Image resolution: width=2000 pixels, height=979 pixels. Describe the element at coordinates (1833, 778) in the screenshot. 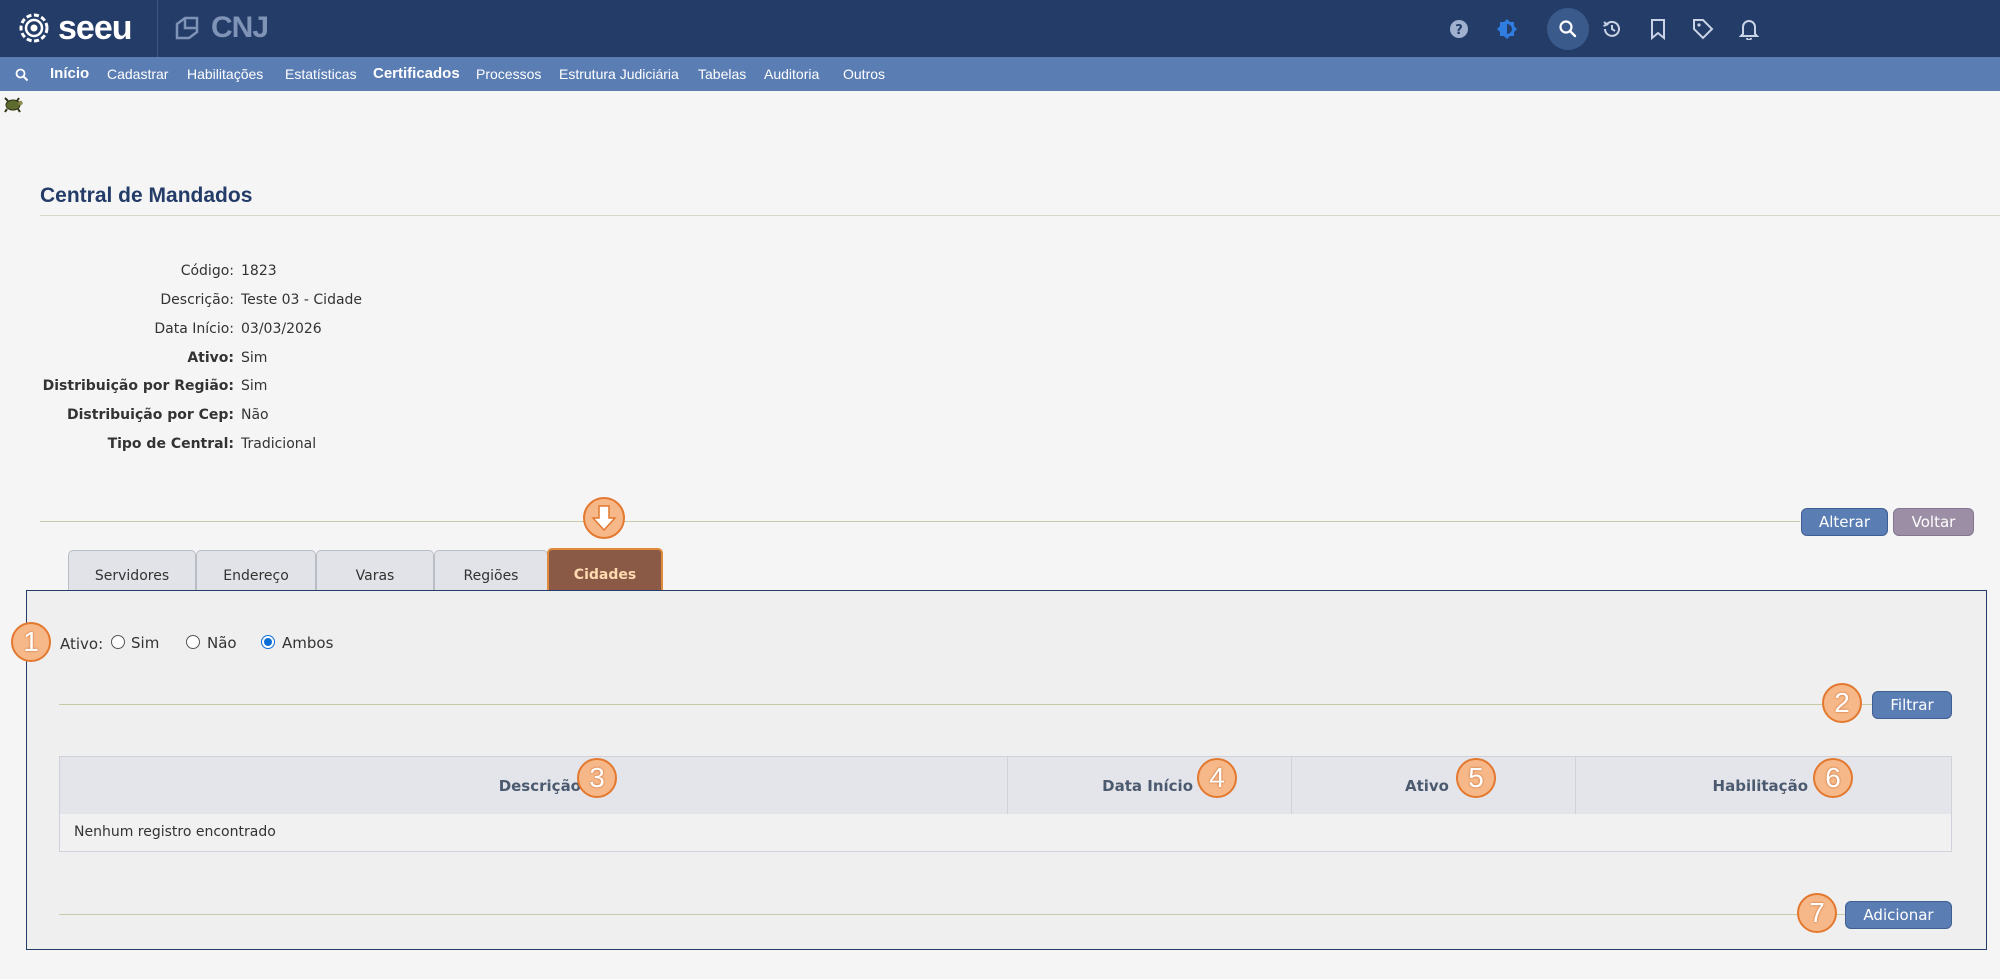

I see `annotation-badge-6: 6` at that location.